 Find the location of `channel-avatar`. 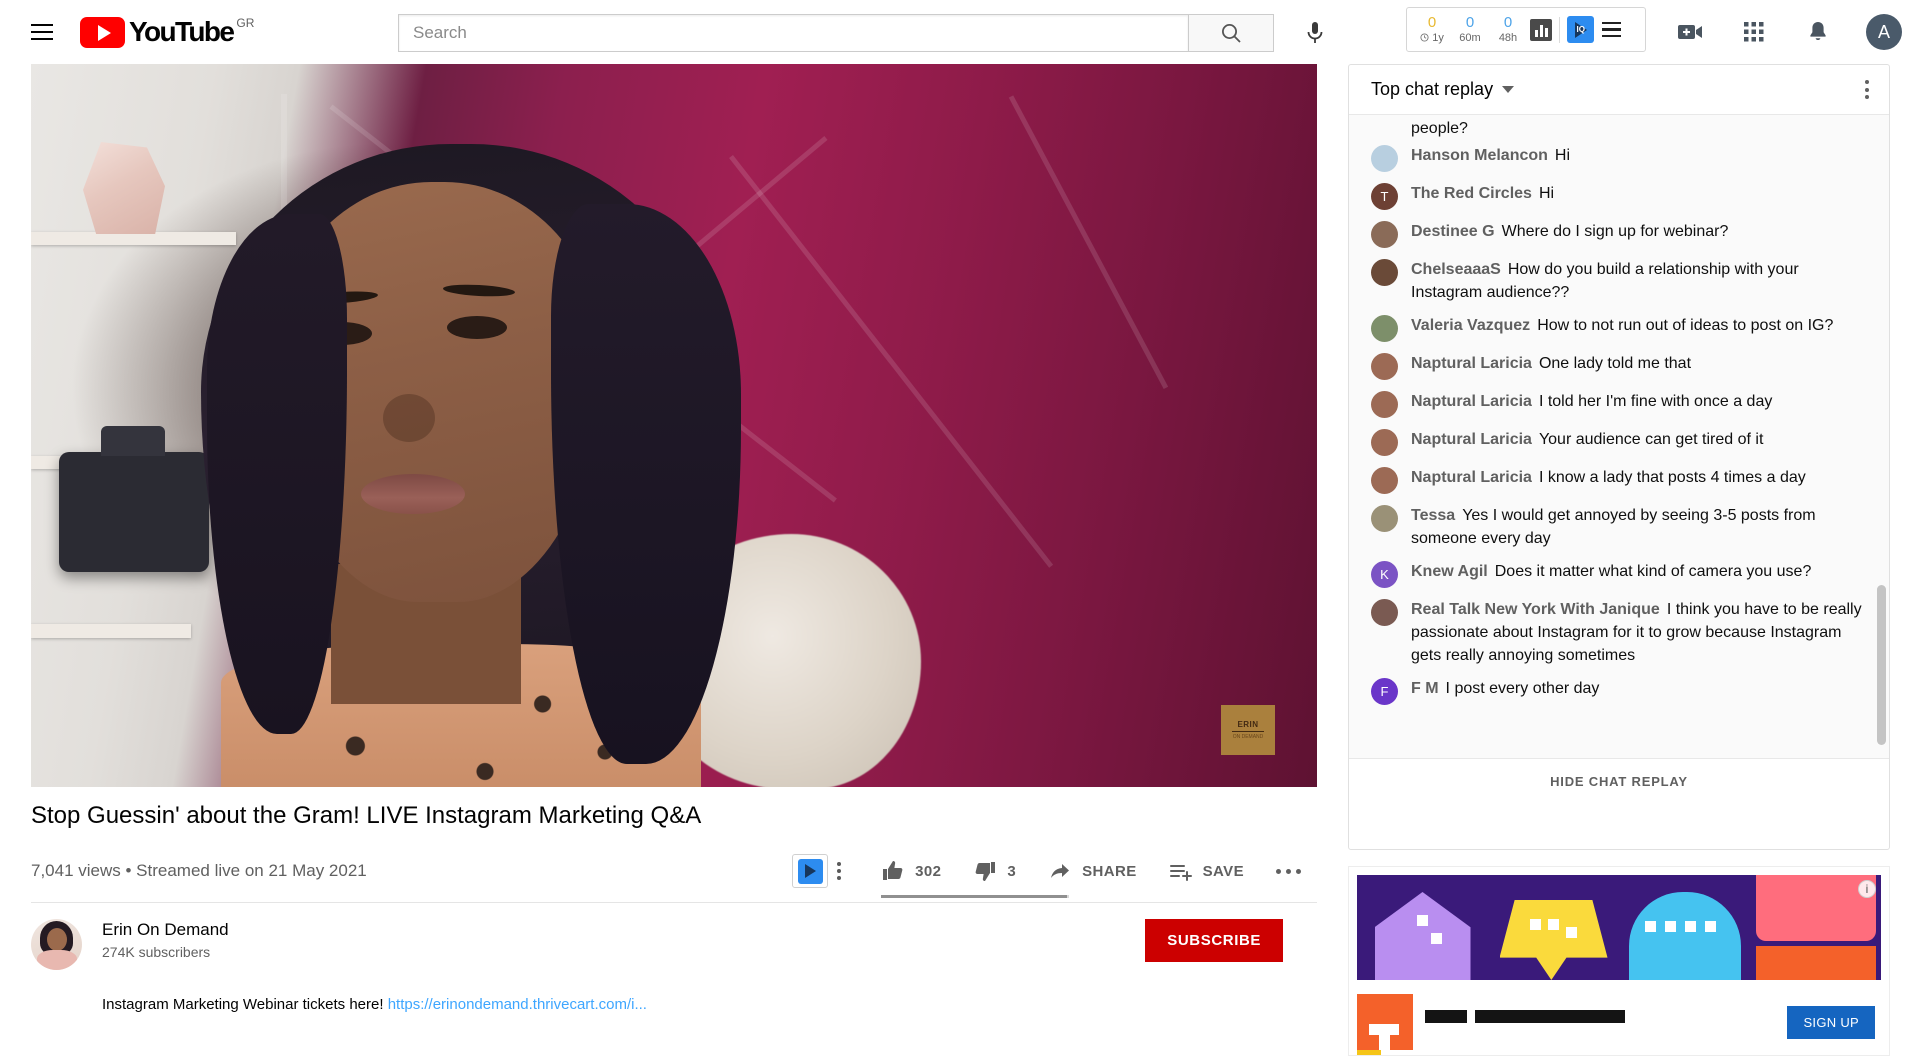

channel-avatar is located at coordinates (56, 944).